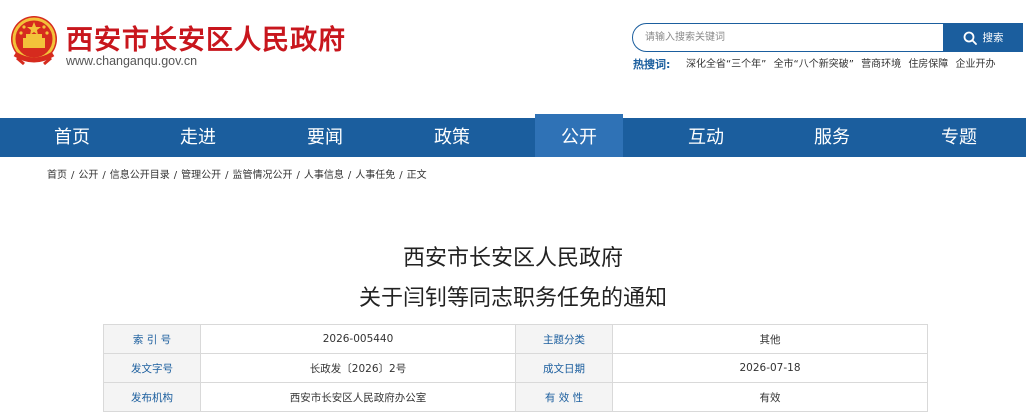  I want to click on search-input, so click(788, 37).